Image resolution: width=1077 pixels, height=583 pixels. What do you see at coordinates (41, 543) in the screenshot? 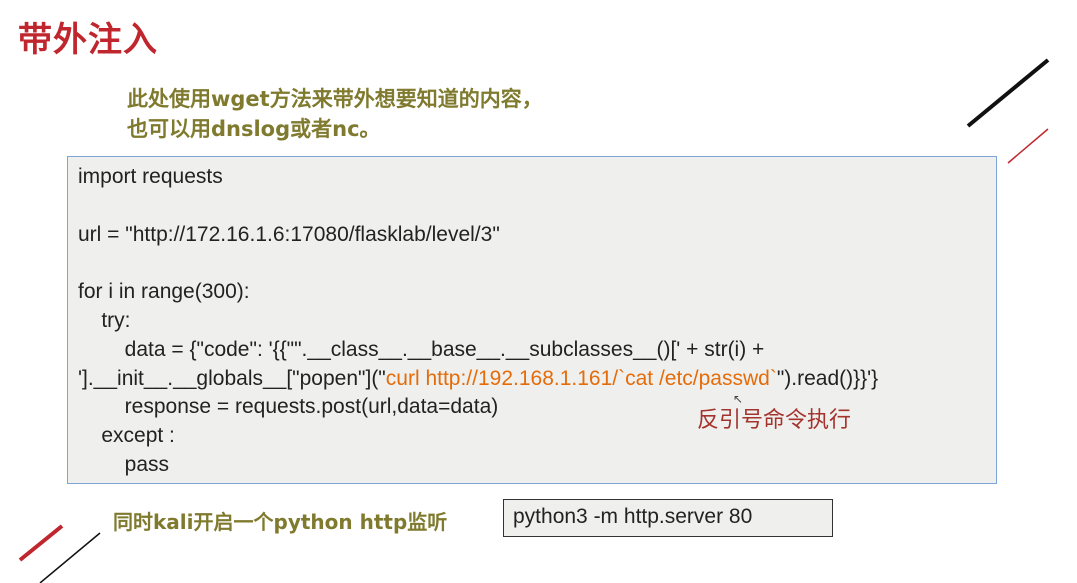
I see `deco-line-red-bottom` at bounding box center [41, 543].